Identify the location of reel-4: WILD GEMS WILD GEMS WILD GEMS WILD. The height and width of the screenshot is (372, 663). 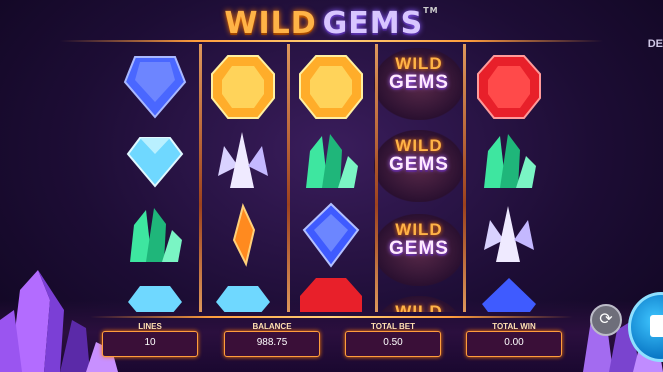
(419, 178).